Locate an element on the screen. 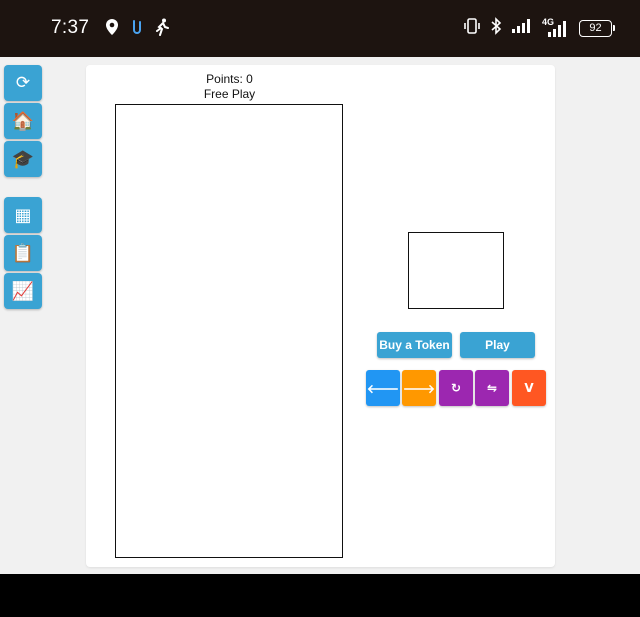  mode-label: Free Play is located at coordinates (229, 94).